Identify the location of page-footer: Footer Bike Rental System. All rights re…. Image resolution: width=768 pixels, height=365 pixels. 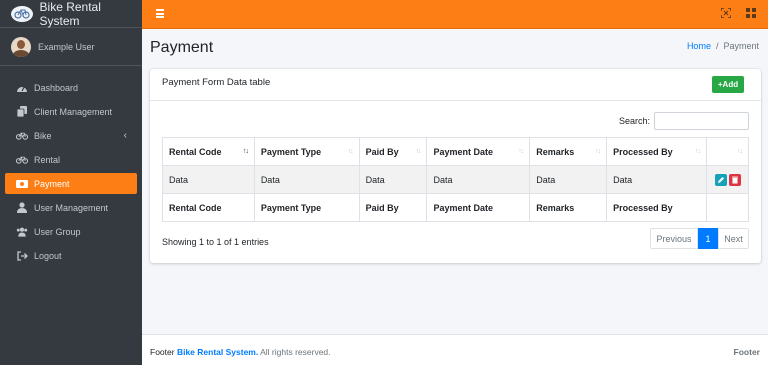
(455, 349).